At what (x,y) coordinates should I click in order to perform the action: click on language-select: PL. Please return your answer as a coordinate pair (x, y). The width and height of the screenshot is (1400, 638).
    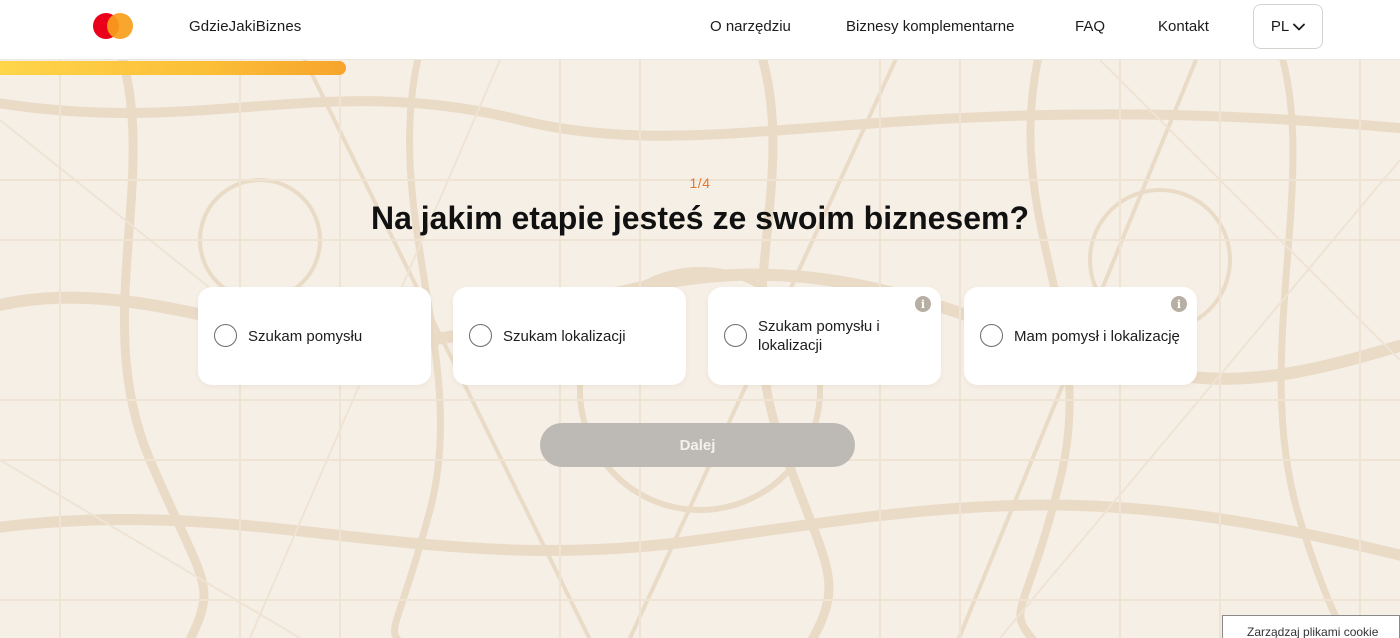
    Looking at the image, I should click on (1288, 26).